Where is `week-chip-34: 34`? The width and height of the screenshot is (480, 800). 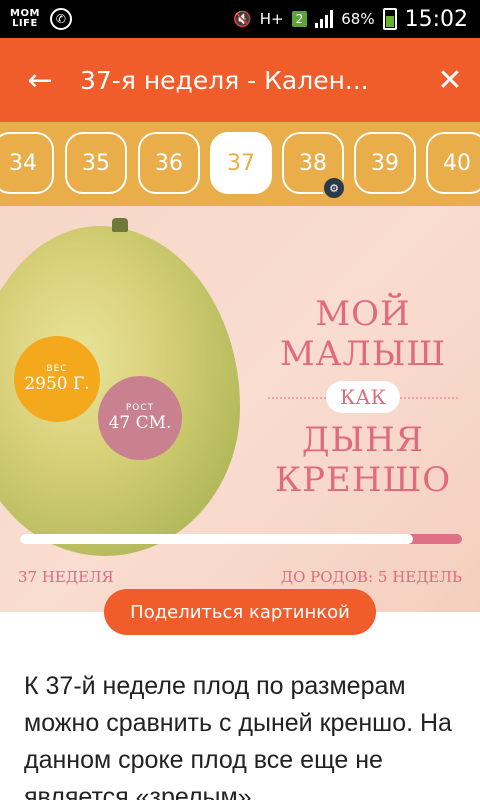 week-chip-34: 34 is located at coordinates (27, 163).